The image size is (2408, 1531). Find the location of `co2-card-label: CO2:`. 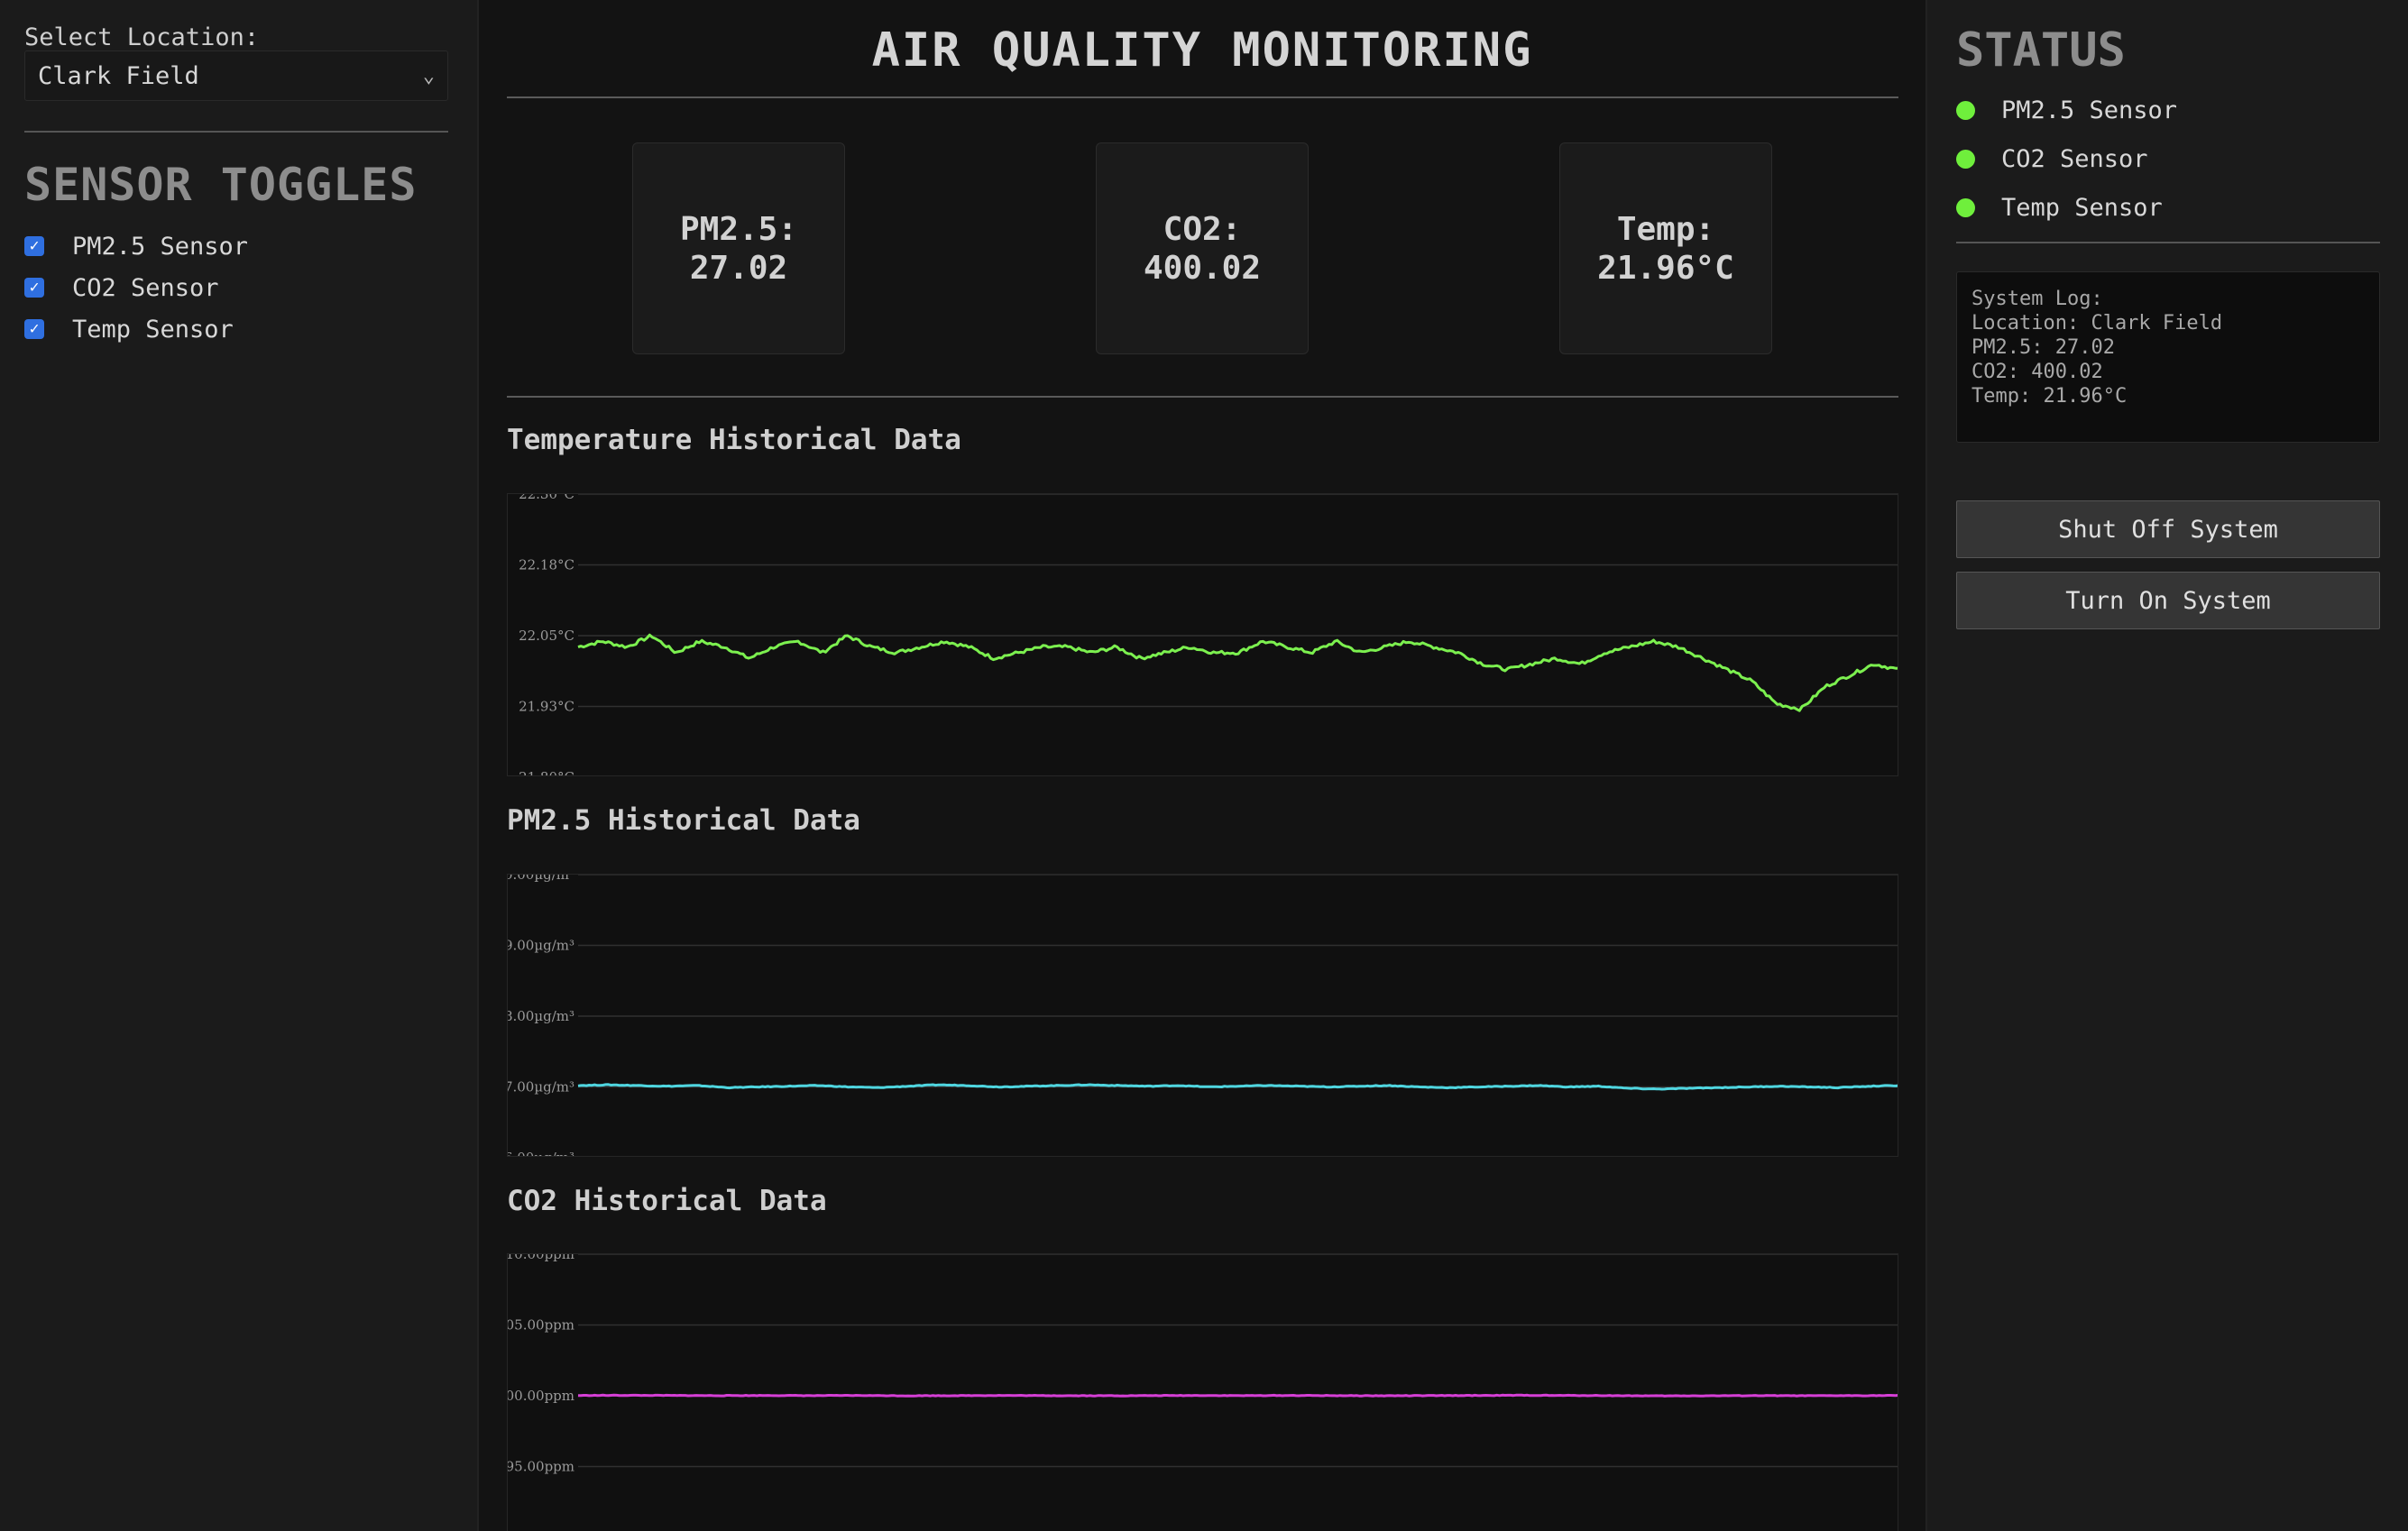

co2-card-label: CO2: is located at coordinates (1202, 229).